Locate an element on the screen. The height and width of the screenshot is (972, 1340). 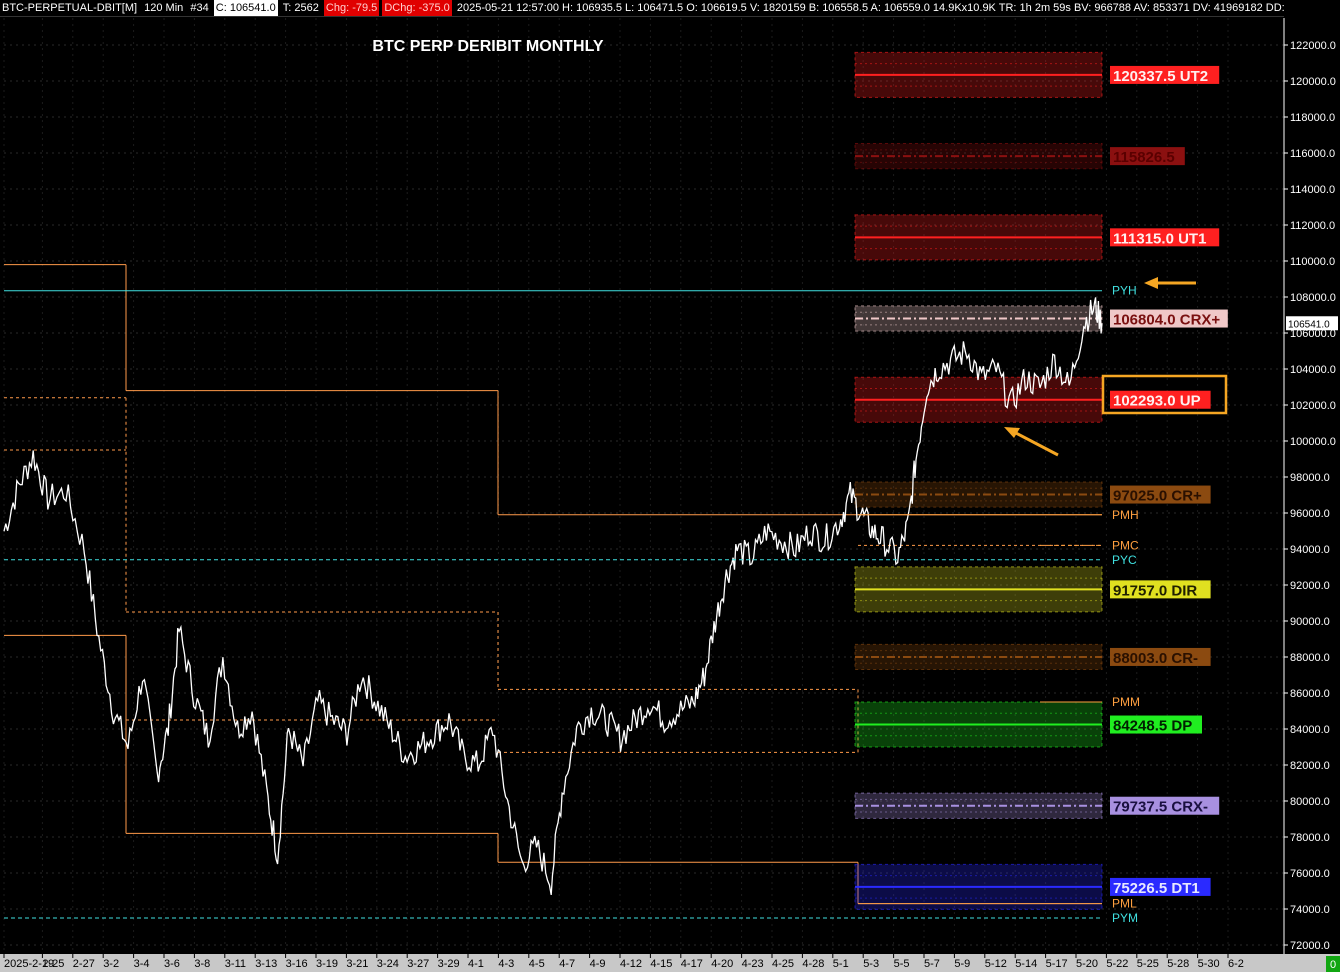
arrow-head is located at coordinates (1151, 283).